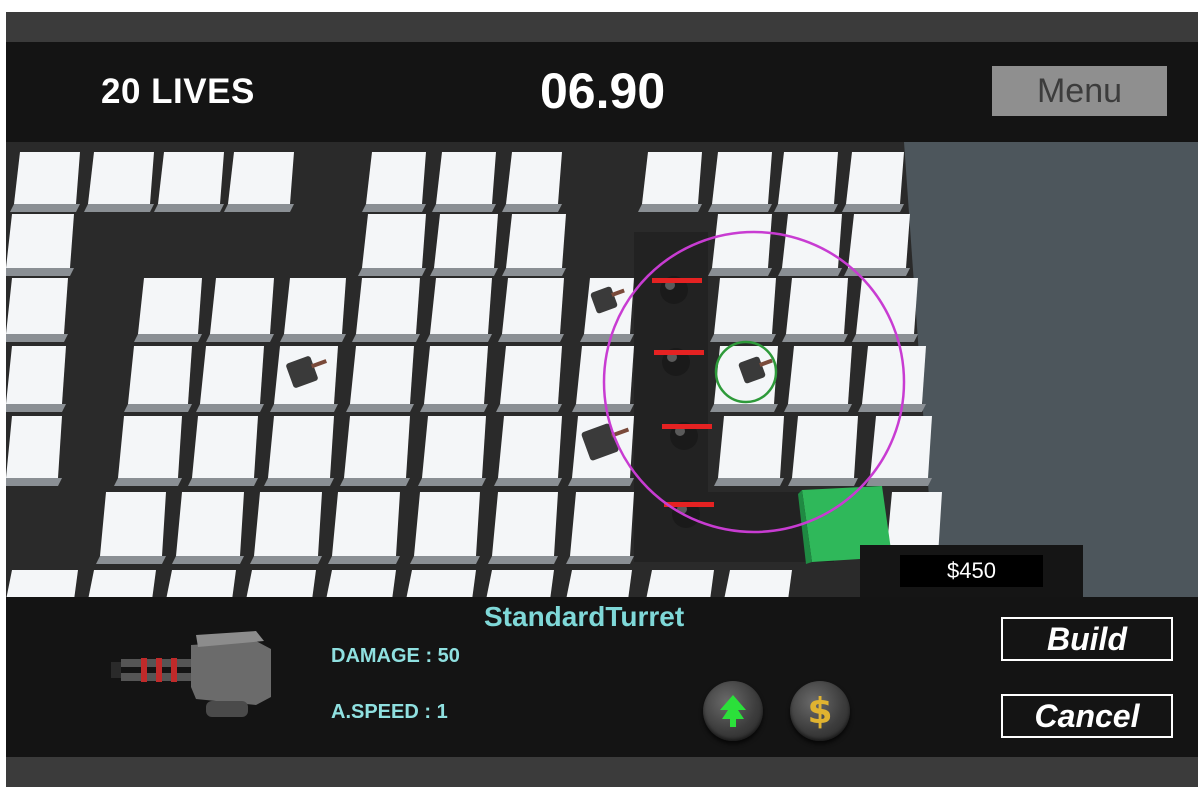 This screenshot has height=787, width=1198. Describe the element at coordinates (389, 712) in the screenshot. I see `attack-speed-stat: A.SPEED : 1` at that location.